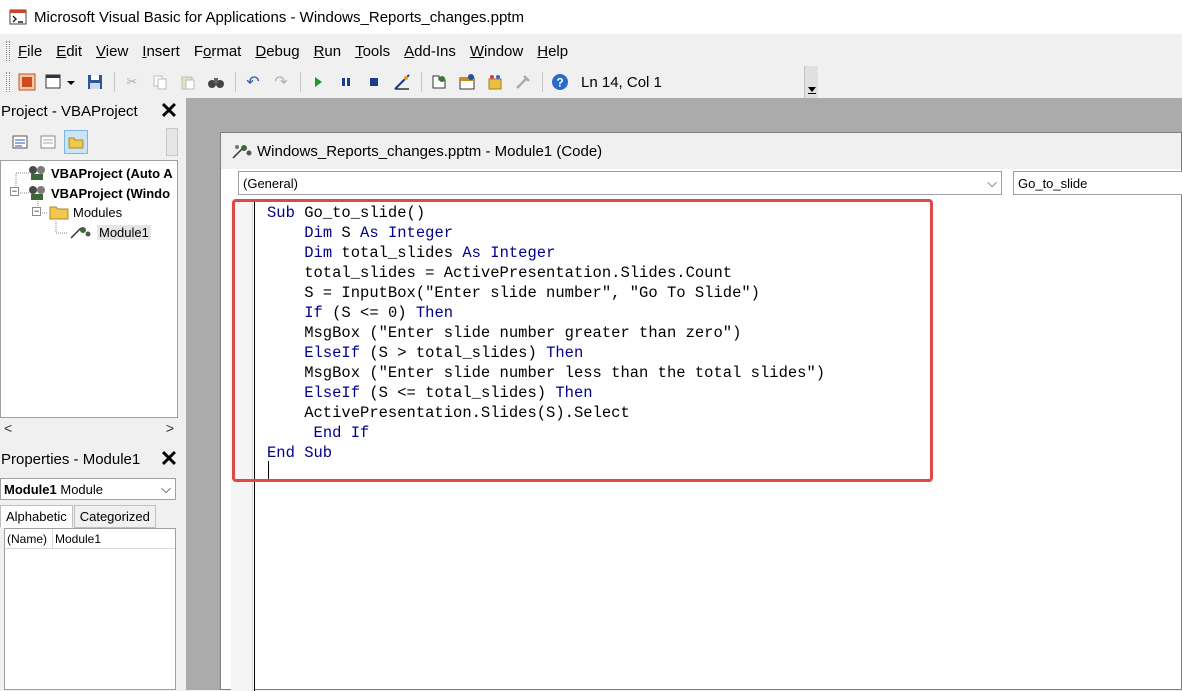 The image size is (1182, 691). I want to click on code-line: Sub Go_to_slide(), so click(546, 213).